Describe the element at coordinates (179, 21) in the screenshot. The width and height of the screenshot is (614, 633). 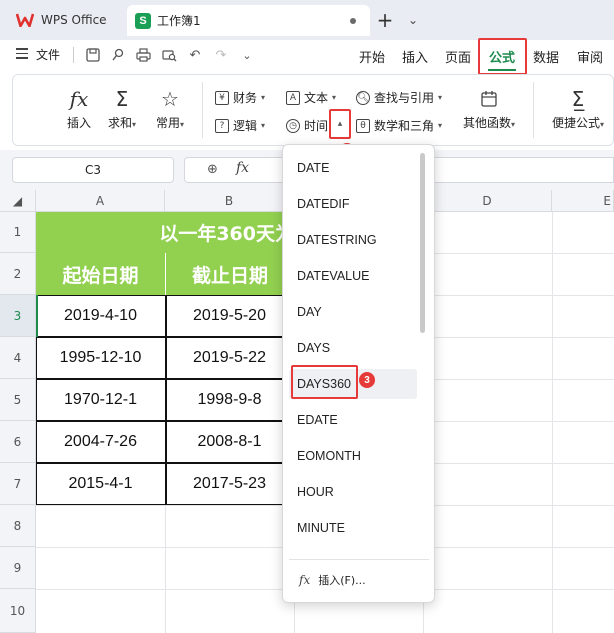
I see `workbook-tab-label: 工作簿1` at that location.